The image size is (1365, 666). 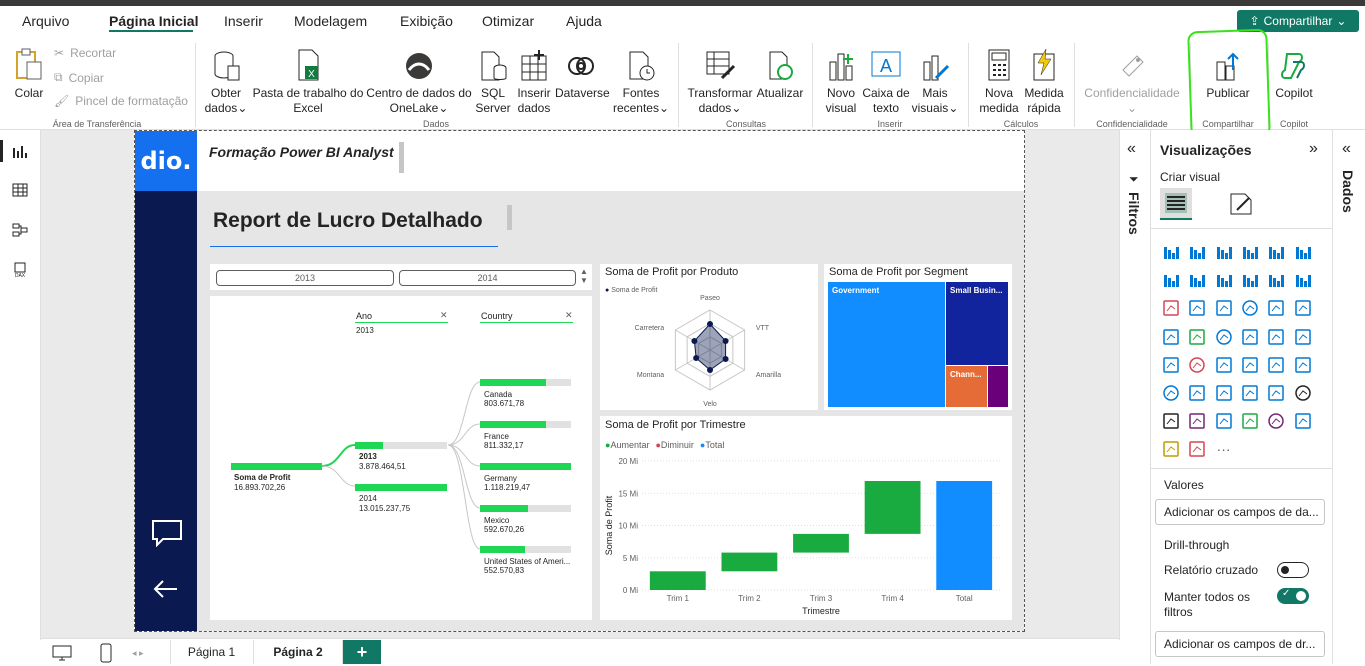 What do you see at coordinates (1303, 252) in the screenshot?
I see `viz-100-column-icon` at bounding box center [1303, 252].